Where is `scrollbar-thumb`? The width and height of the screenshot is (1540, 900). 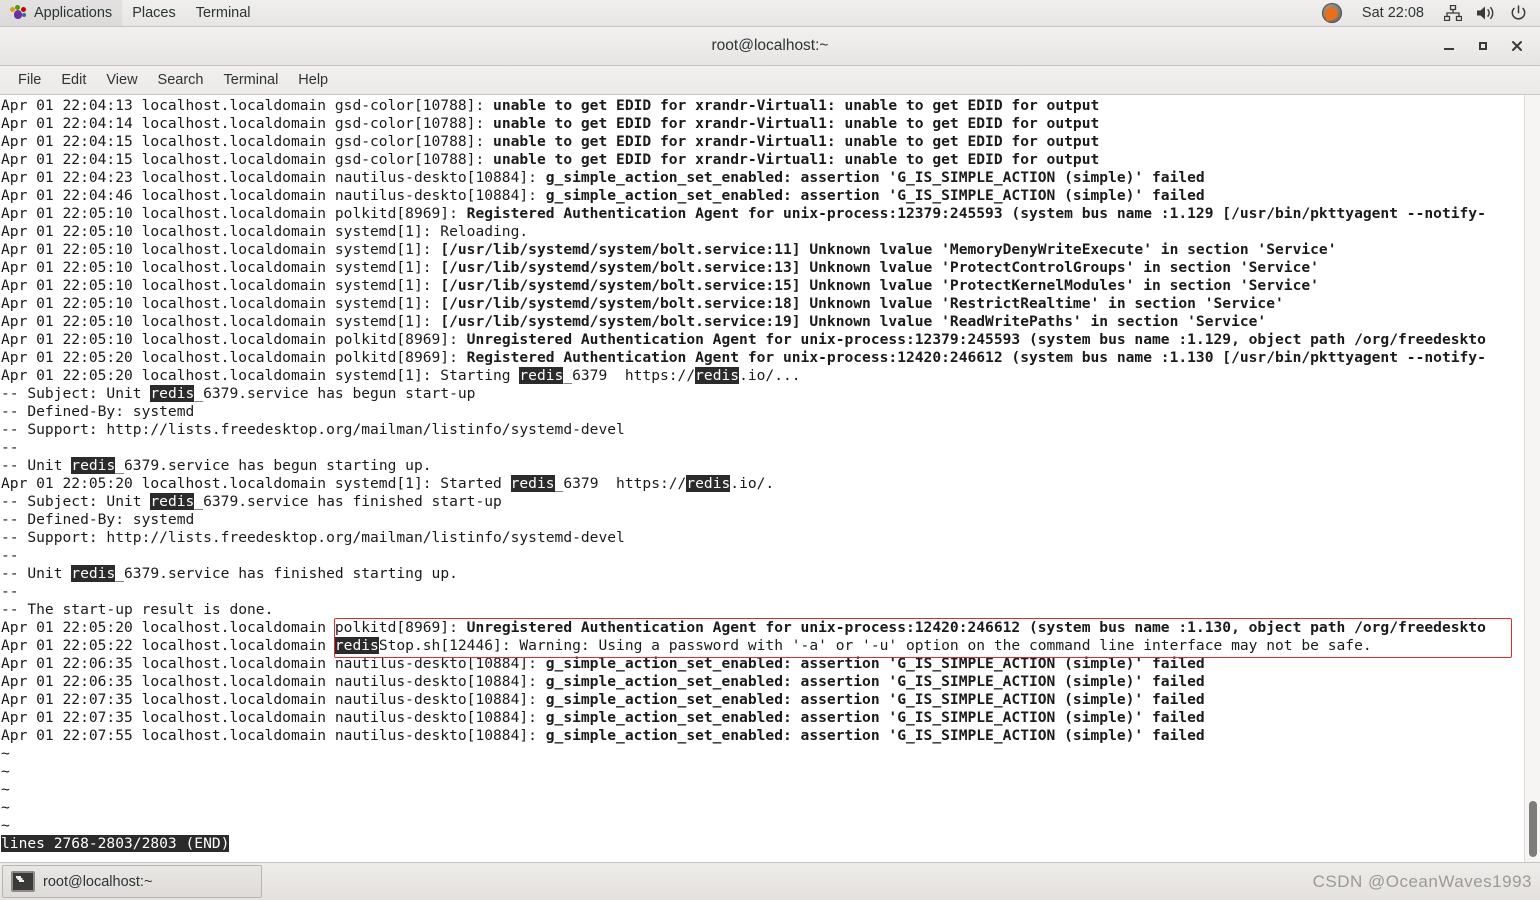
scrollbar-thumb is located at coordinates (1533, 829).